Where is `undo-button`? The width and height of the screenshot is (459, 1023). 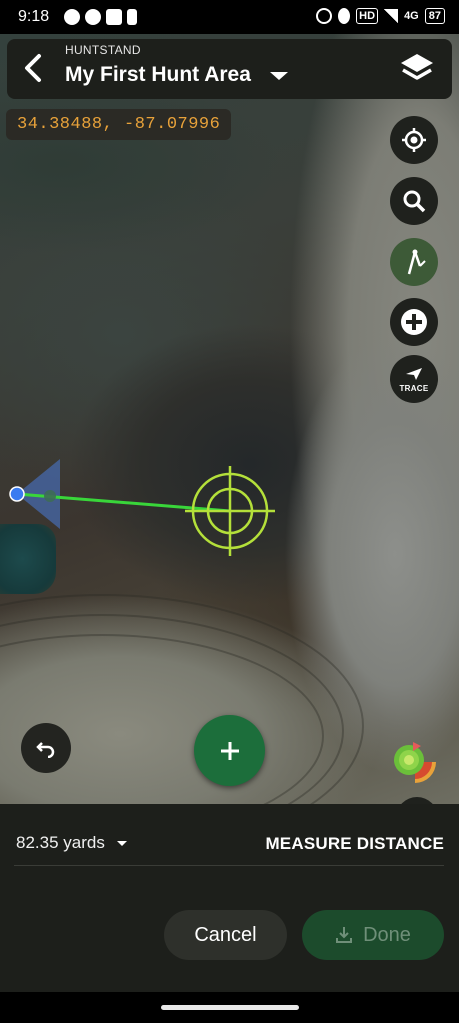
undo-button is located at coordinates (46, 748).